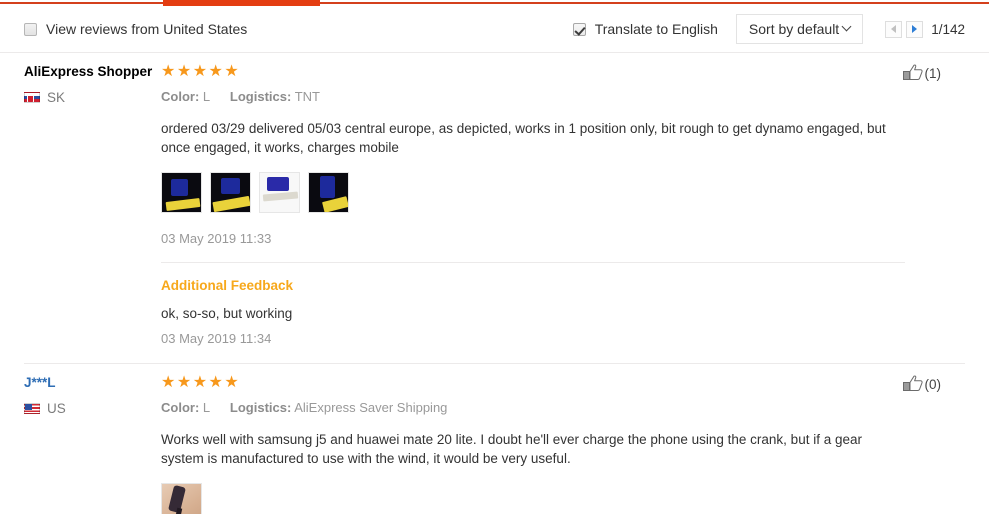 The image size is (989, 514). I want to click on helpful-count: (1), so click(933, 73).